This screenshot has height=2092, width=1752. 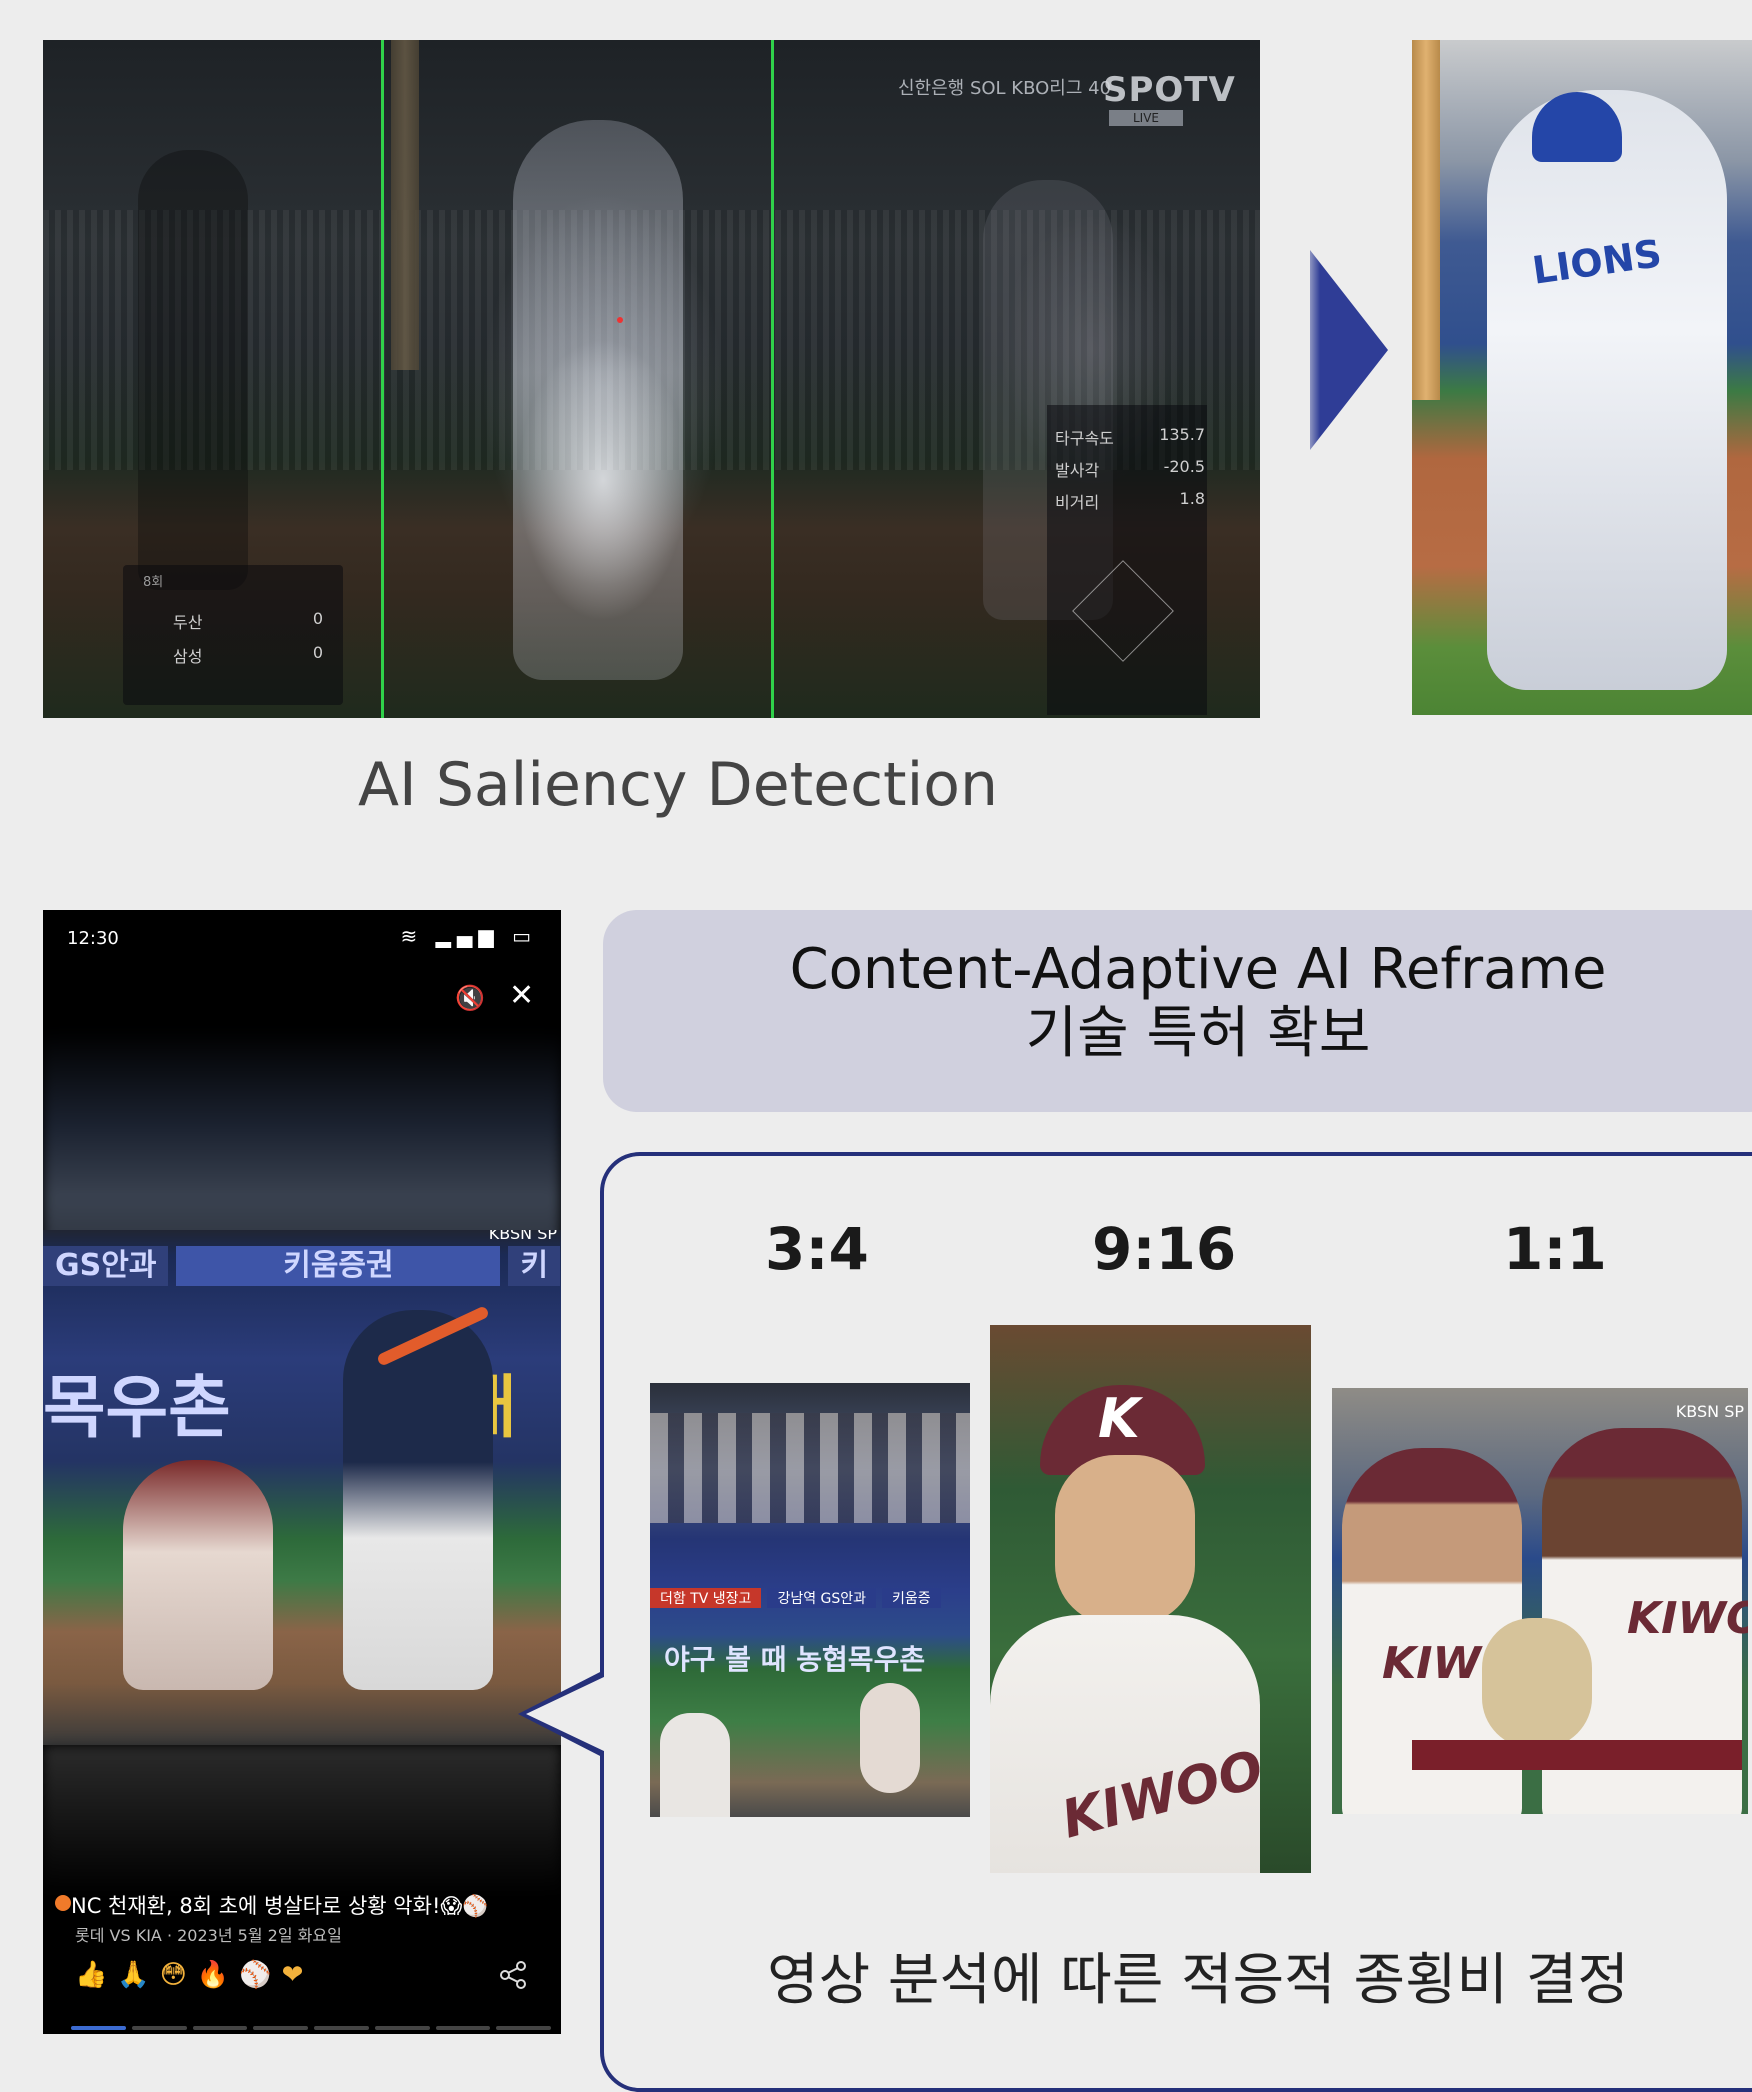 I want to click on stat-label: 비거리, so click(x=1077, y=502).